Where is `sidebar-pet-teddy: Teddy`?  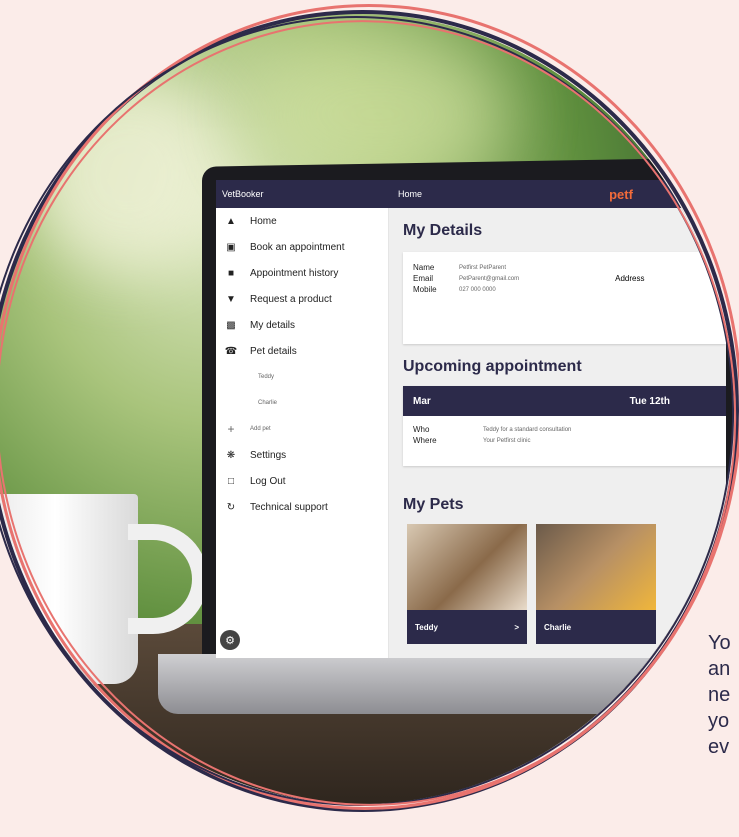
sidebar-pet-teddy: Teddy is located at coordinates (302, 377).